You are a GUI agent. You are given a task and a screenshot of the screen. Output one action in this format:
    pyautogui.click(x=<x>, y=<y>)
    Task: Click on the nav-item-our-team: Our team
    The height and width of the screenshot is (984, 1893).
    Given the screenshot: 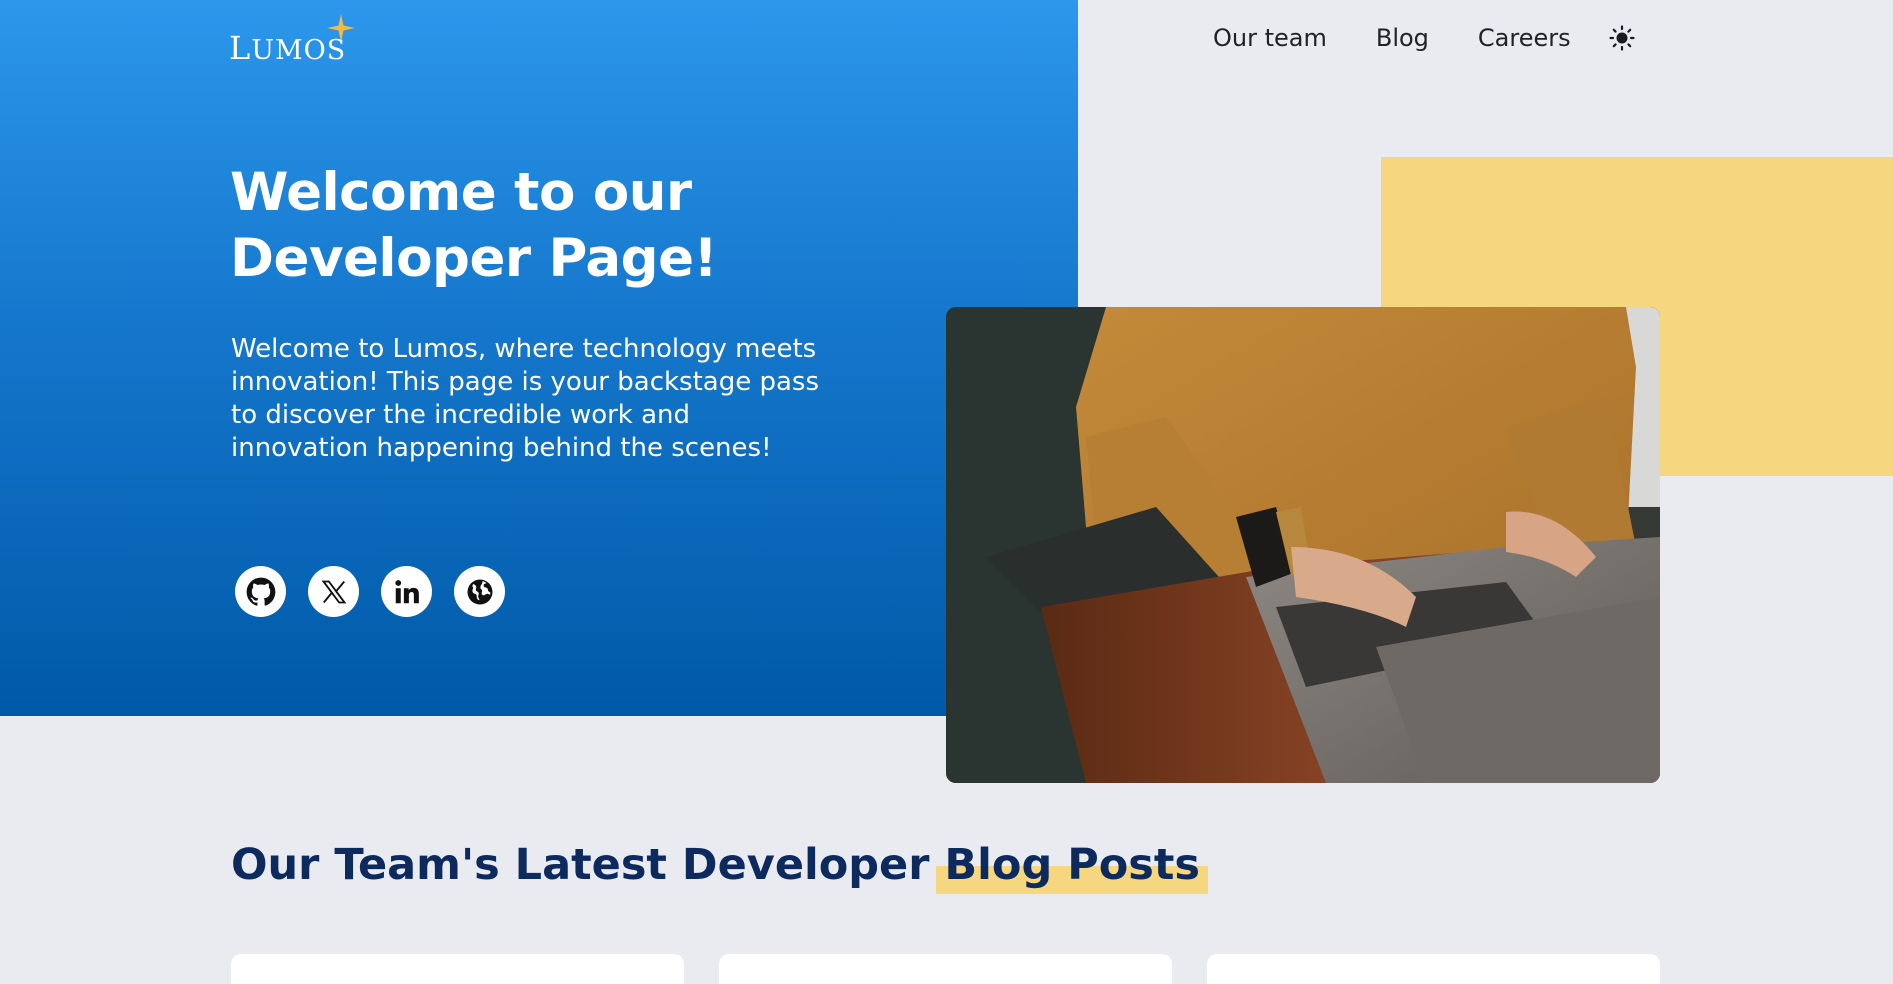 What is the action you would take?
    pyautogui.click(x=1270, y=38)
    